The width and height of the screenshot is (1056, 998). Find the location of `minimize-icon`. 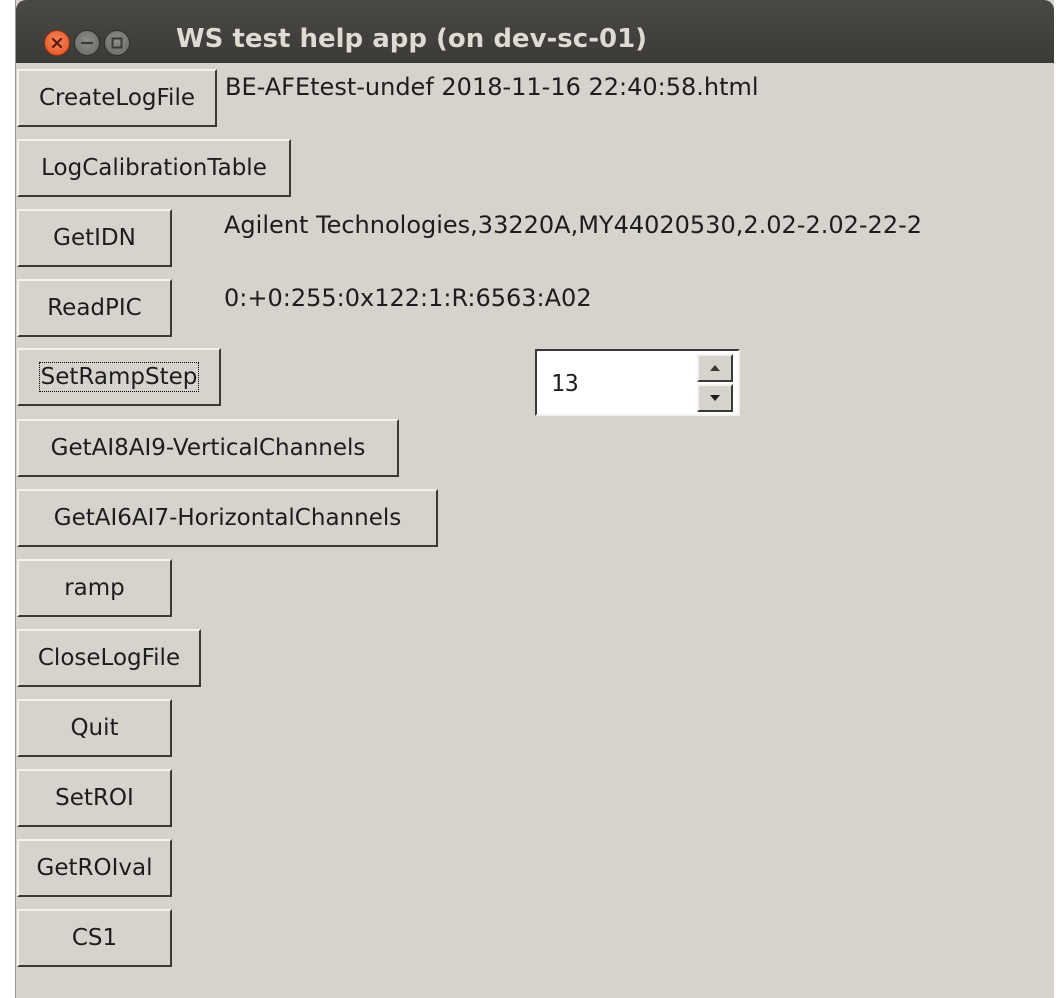

minimize-icon is located at coordinates (87, 43).